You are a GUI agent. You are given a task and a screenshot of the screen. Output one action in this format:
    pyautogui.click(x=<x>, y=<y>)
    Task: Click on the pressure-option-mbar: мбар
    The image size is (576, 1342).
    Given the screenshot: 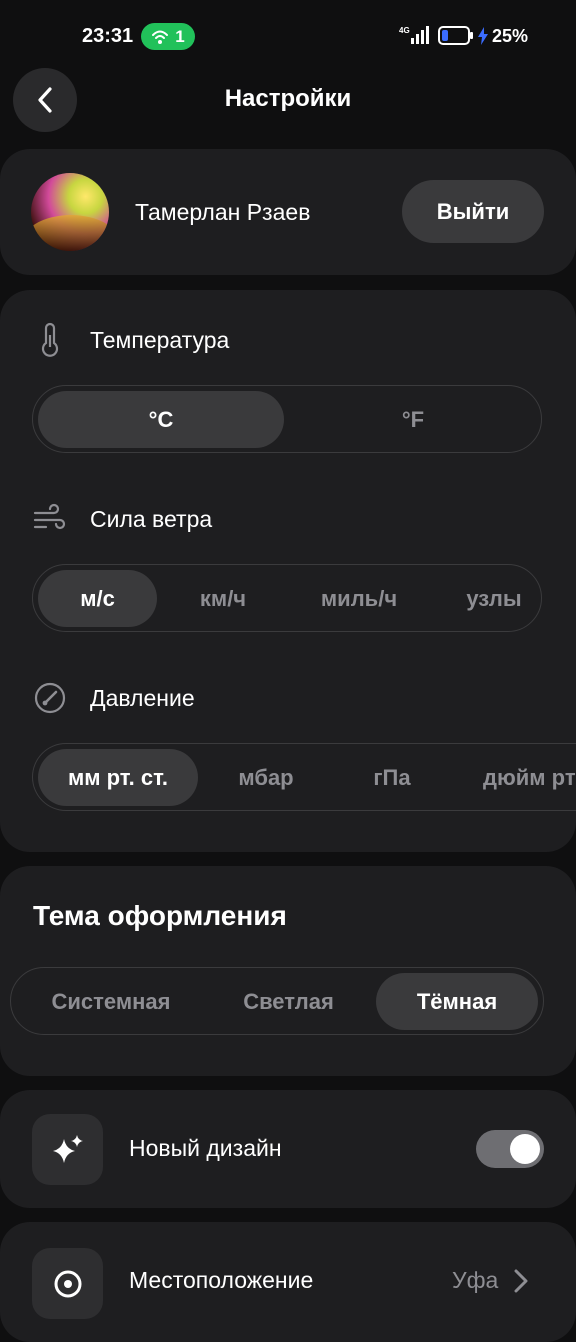 What is the action you would take?
    pyautogui.click(x=266, y=777)
    